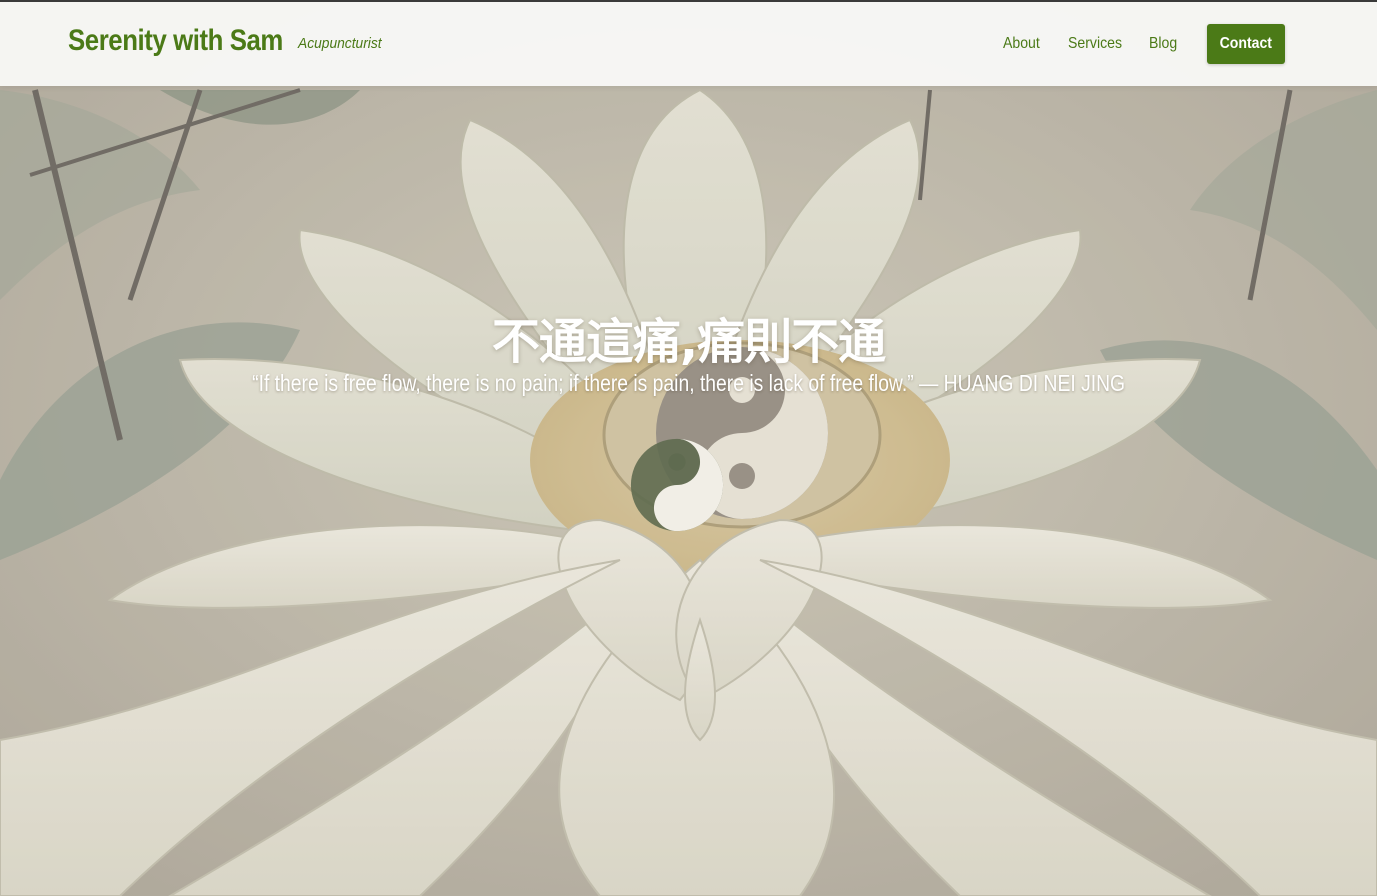  Describe the element at coordinates (688, 342) in the screenshot. I see `hero-title: 不通這痛,痛則不通` at that location.